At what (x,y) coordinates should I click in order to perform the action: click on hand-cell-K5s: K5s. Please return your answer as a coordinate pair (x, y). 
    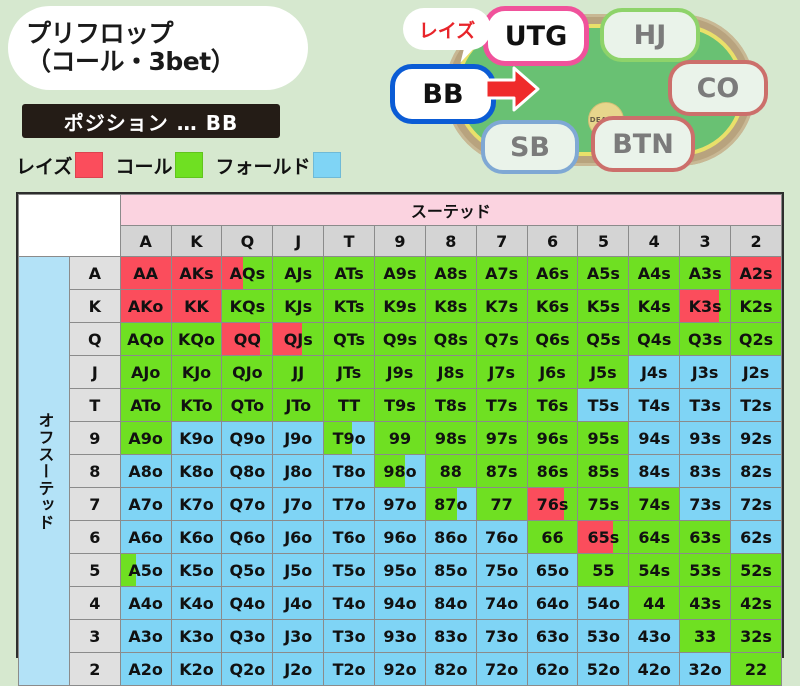
    Looking at the image, I should click on (603, 306).